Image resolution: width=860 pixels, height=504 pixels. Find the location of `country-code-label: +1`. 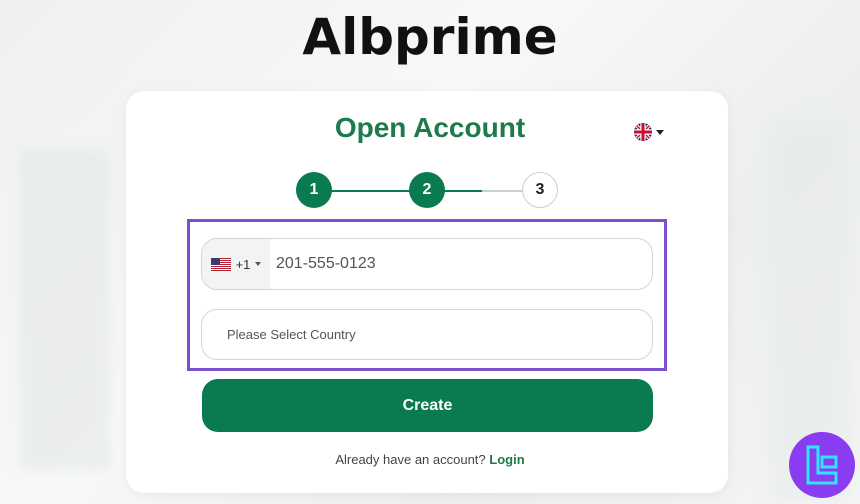

country-code-label: +1 is located at coordinates (243, 264).